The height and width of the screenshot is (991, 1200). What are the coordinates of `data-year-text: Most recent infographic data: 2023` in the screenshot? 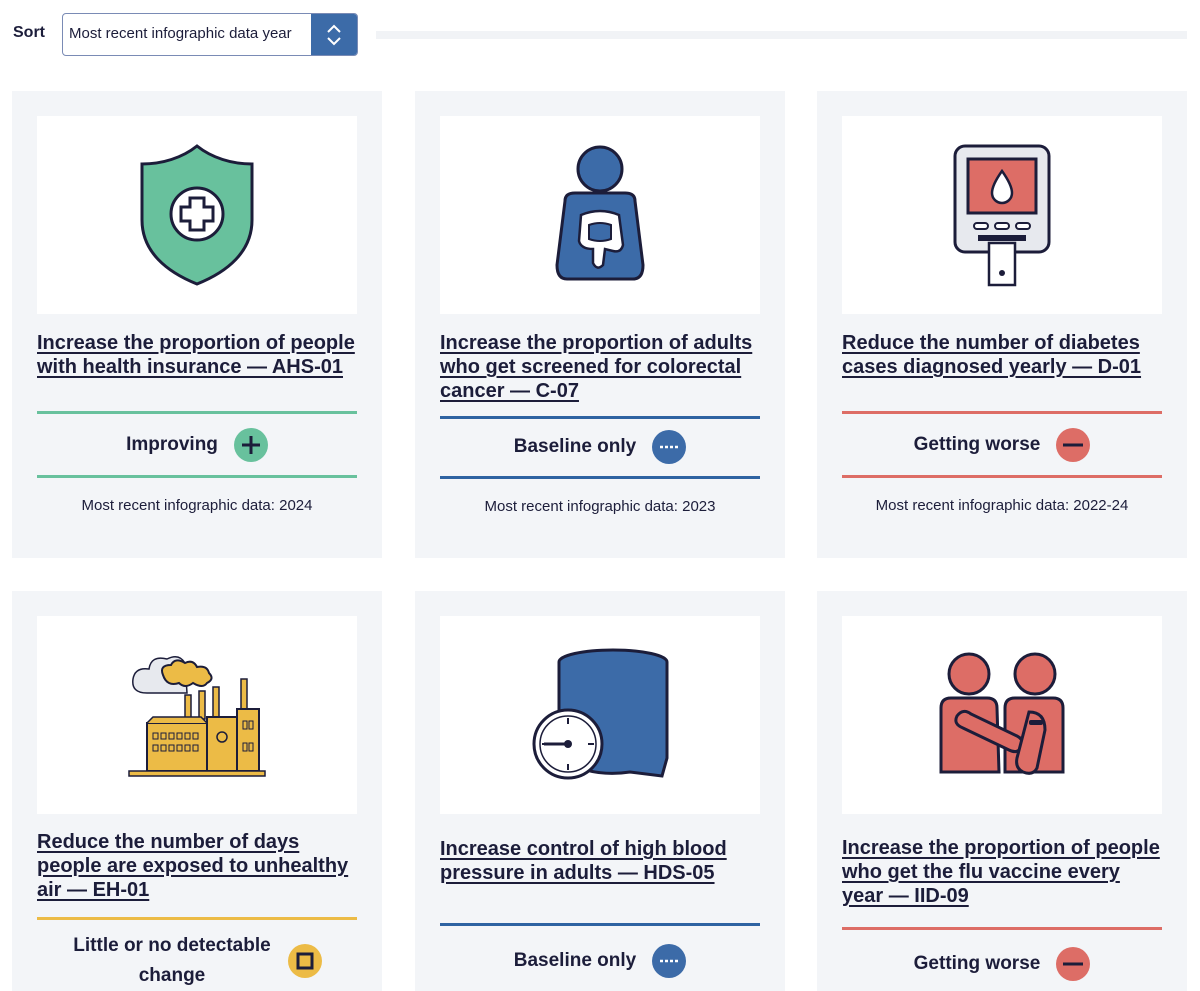 It's located at (600, 506).